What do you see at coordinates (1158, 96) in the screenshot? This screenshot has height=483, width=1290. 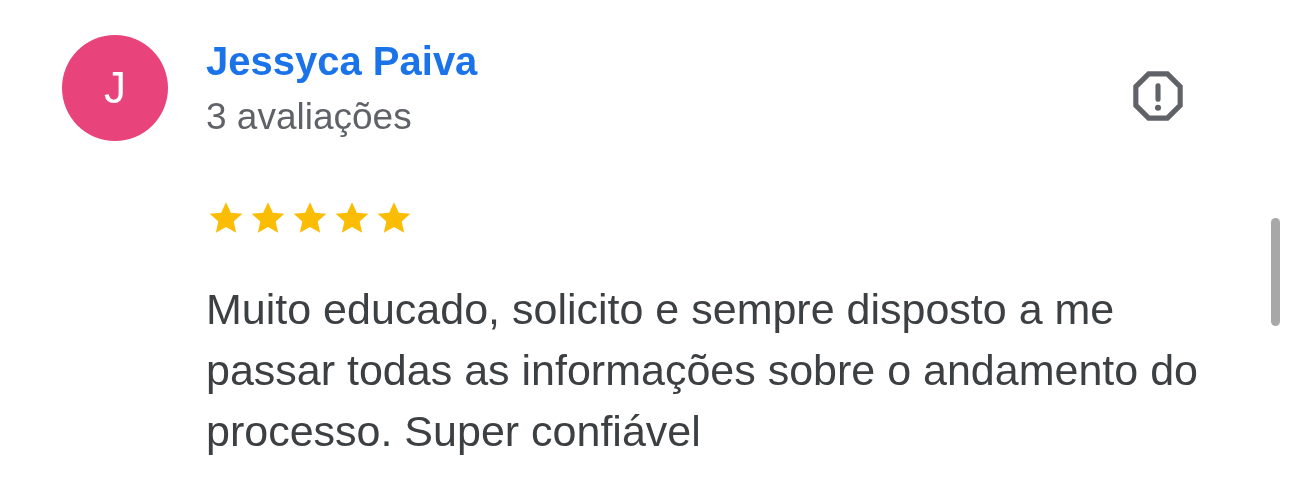 I see `report-icon` at bounding box center [1158, 96].